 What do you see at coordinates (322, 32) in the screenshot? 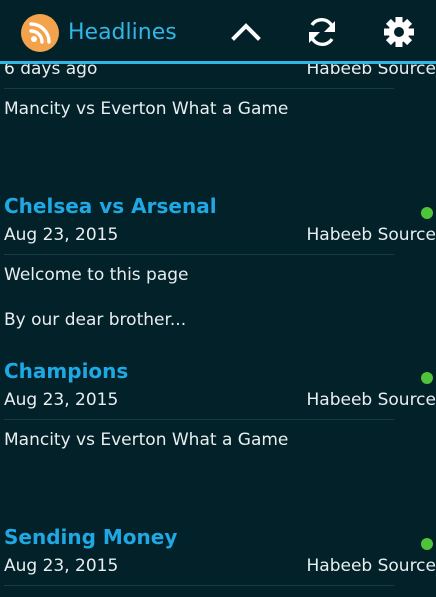
I see `refresh-icon` at bounding box center [322, 32].